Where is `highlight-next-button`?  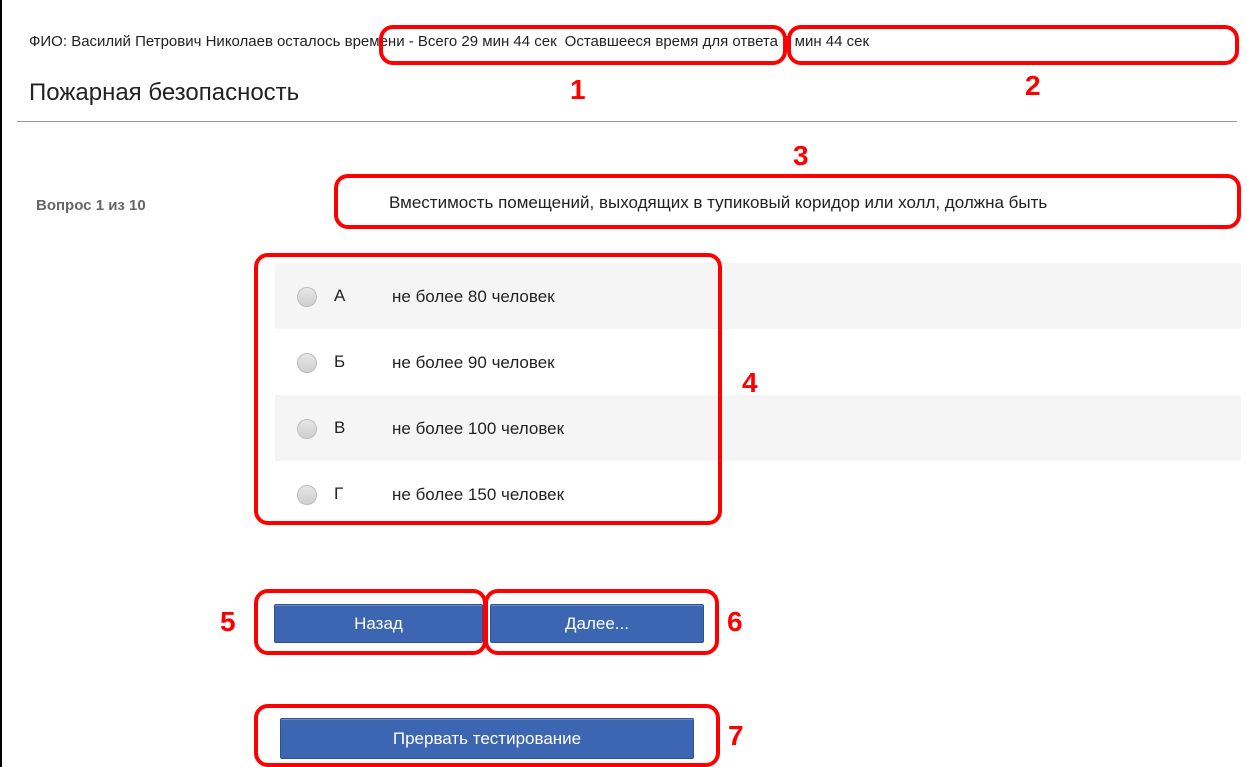 highlight-next-button is located at coordinates (601, 622).